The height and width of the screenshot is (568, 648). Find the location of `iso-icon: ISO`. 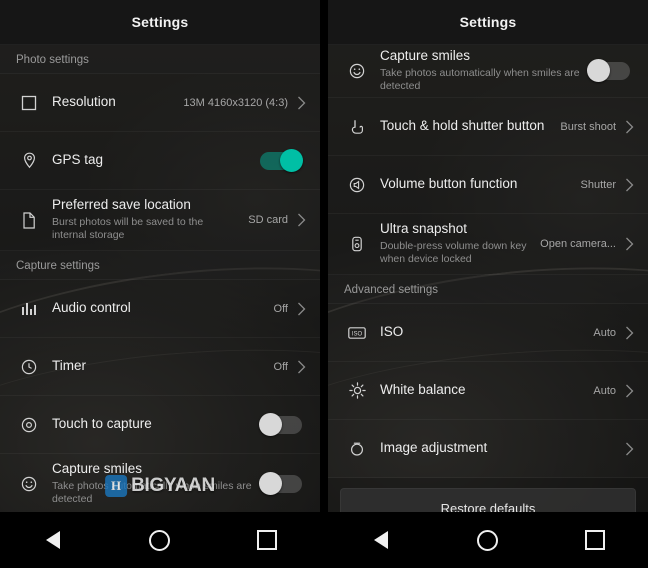

iso-icon: ISO is located at coordinates (357, 333).